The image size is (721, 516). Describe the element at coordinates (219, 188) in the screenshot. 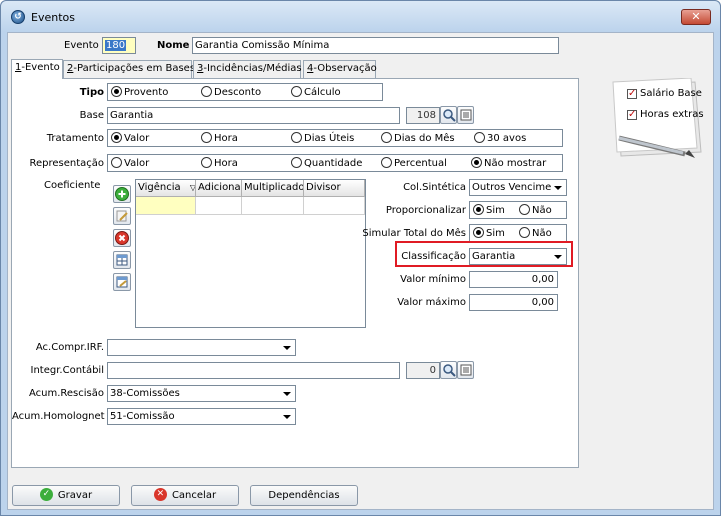

I see `grid-header-adicional: Adicional` at that location.